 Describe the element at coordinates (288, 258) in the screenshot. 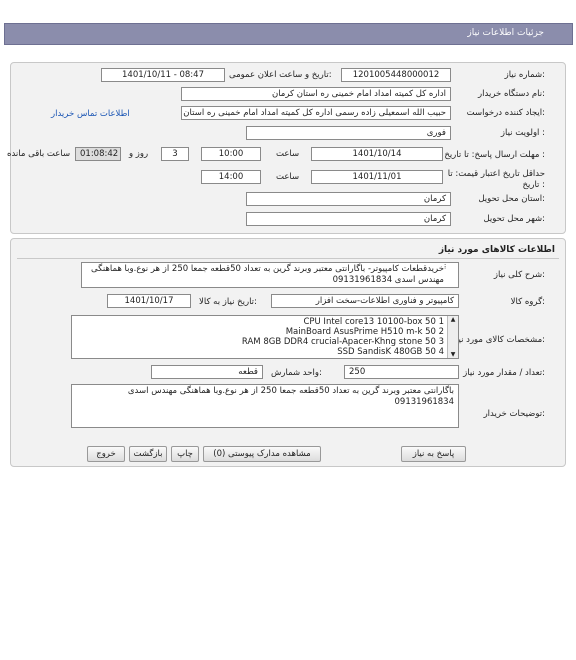

I see `goods-divider` at that location.